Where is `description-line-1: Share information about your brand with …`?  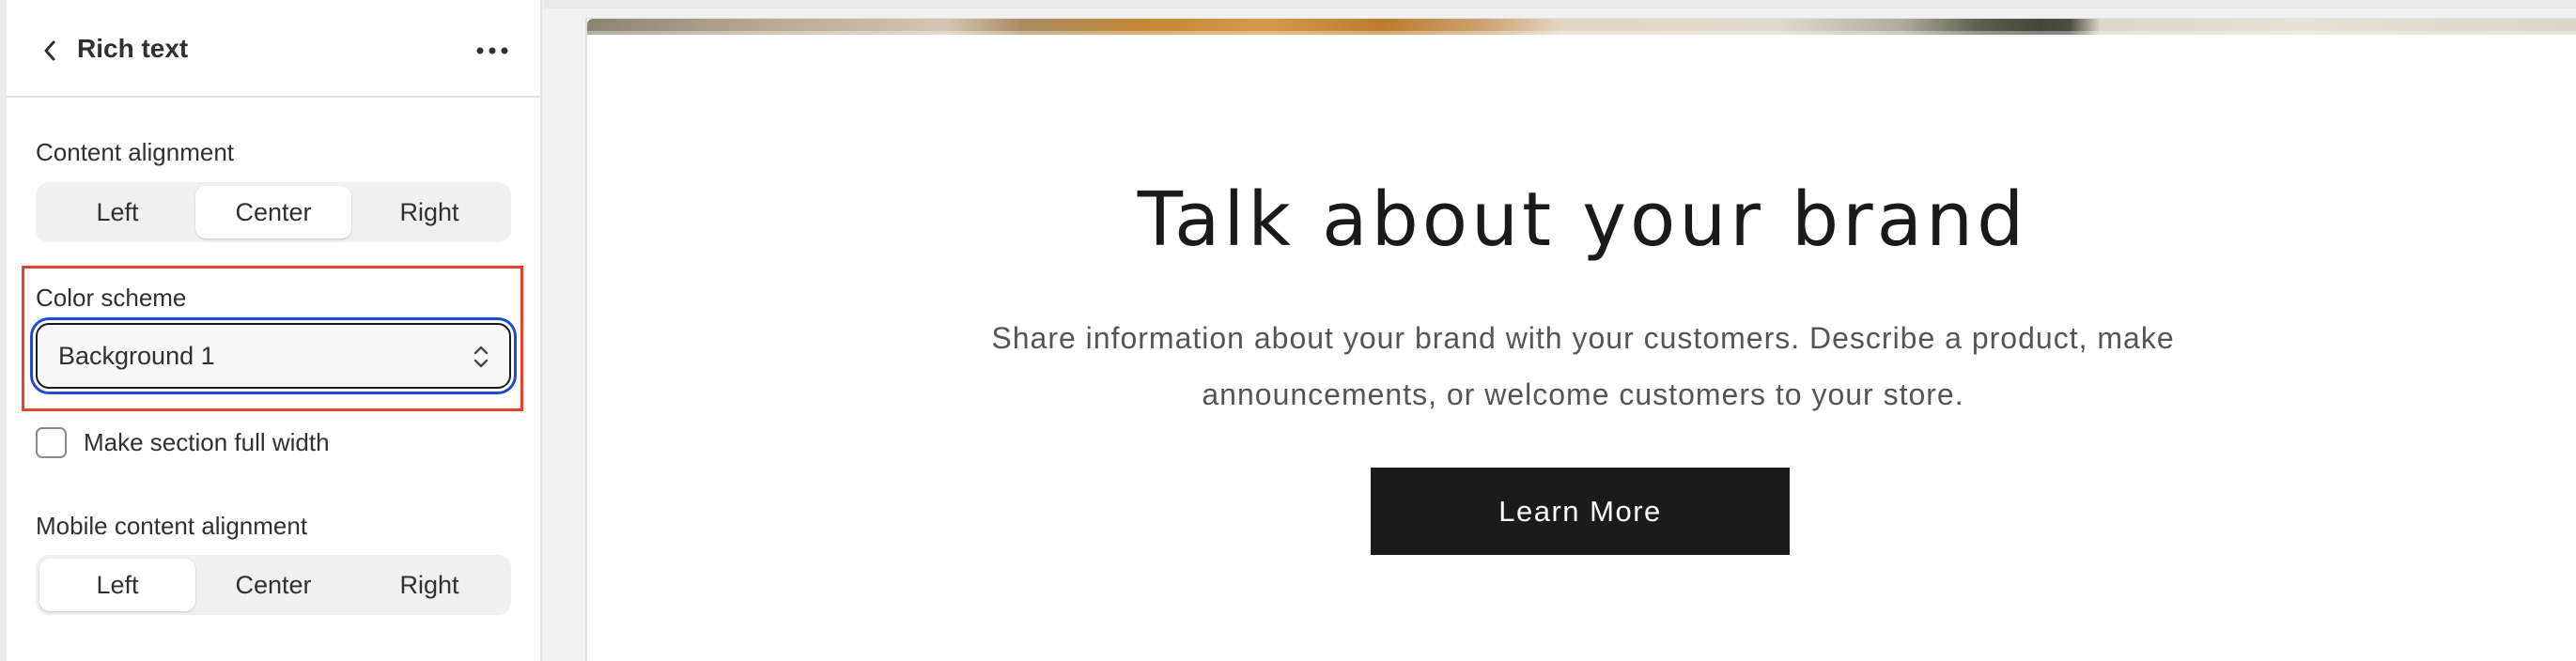
description-line-1: Share information about your brand with … is located at coordinates (1583, 338).